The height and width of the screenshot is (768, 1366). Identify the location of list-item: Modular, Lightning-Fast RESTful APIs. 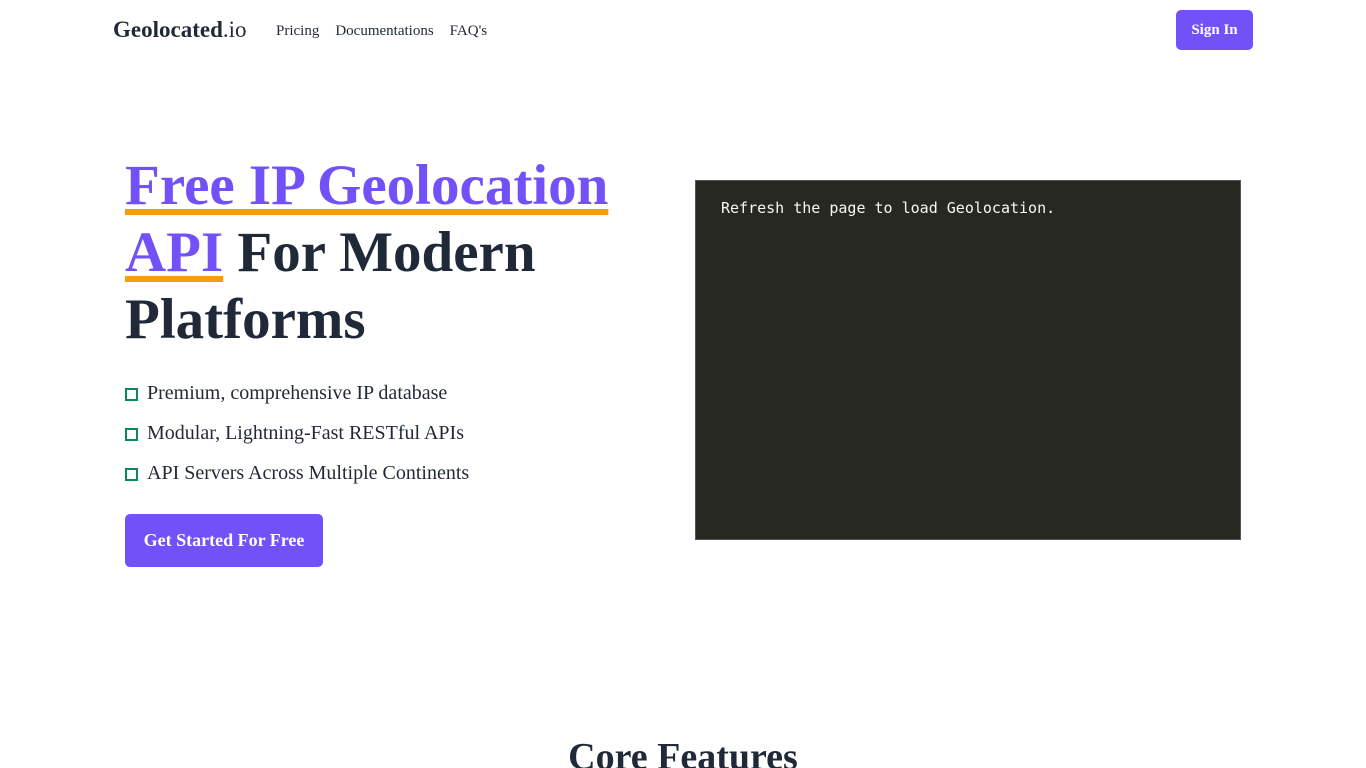
(297, 433).